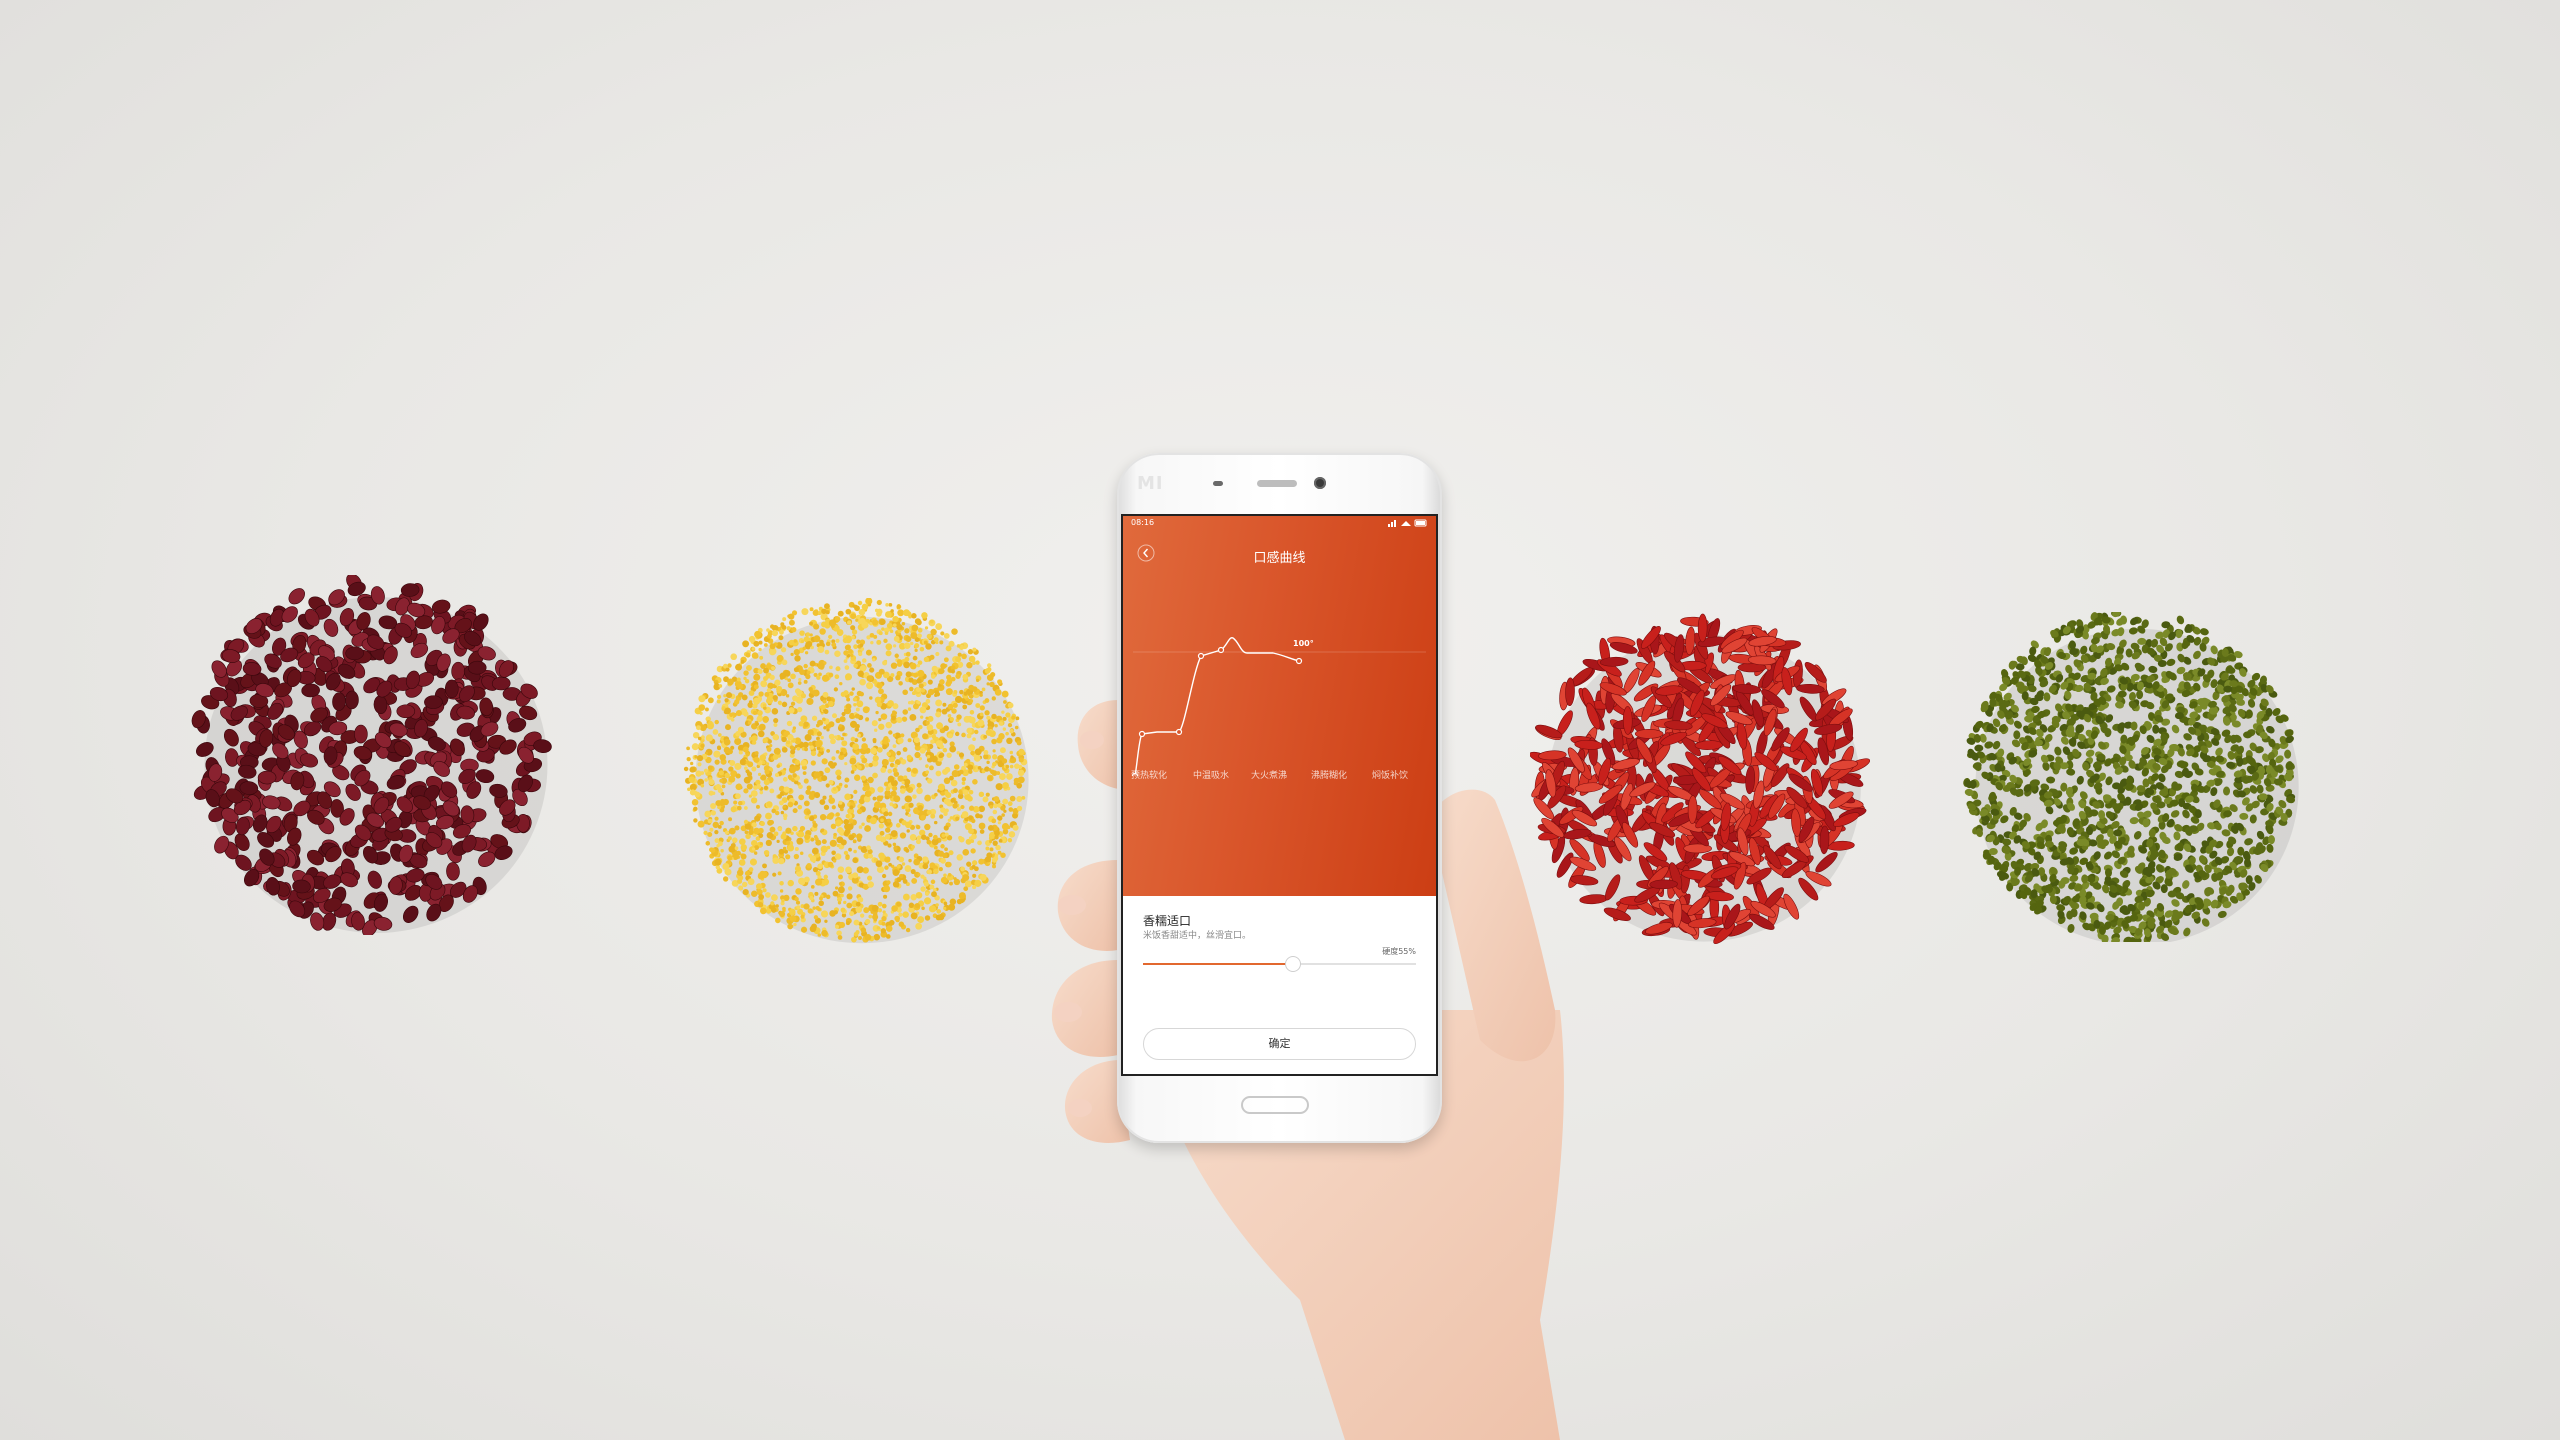 The height and width of the screenshot is (1440, 2560). I want to click on home-button, so click(1275, 1105).